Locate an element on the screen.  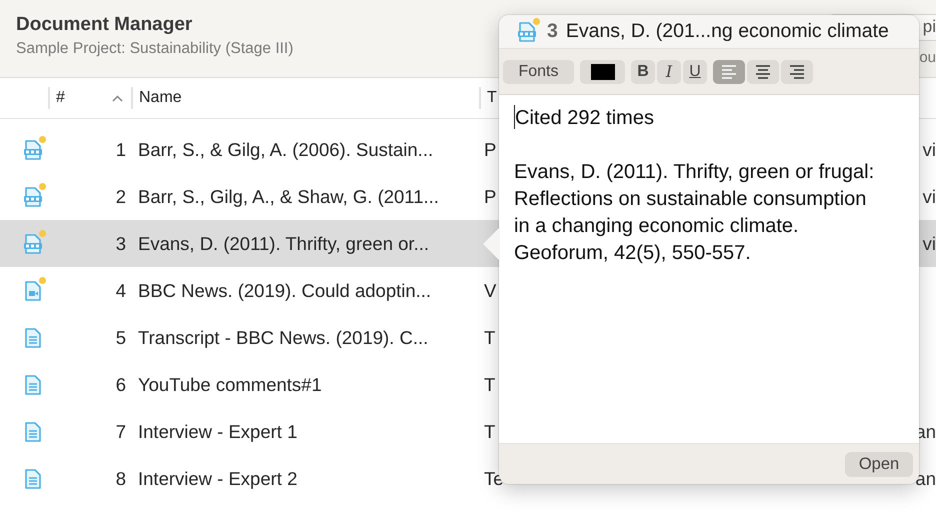
fonts-button: Fonts is located at coordinates (538, 72).